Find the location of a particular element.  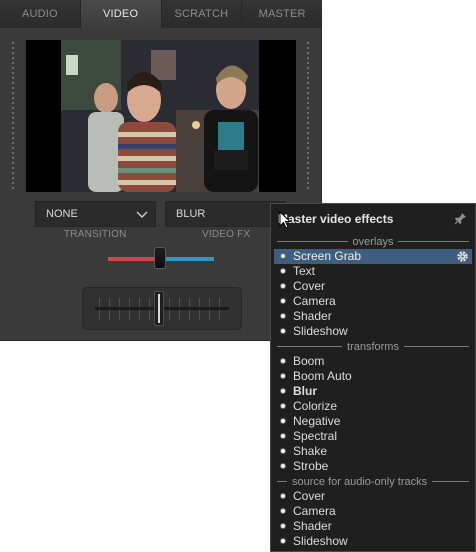

fader-handle is located at coordinates (159, 308).